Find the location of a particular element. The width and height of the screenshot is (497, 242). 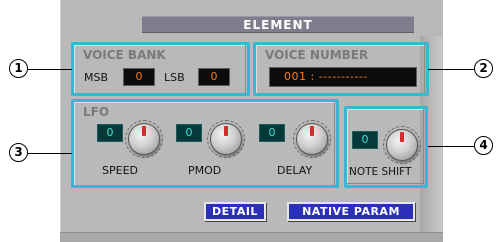

callout-1: 1 is located at coordinates (18, 68).